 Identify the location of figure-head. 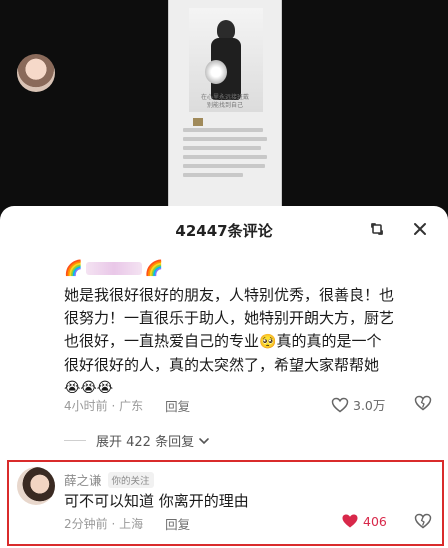
(226, 30).